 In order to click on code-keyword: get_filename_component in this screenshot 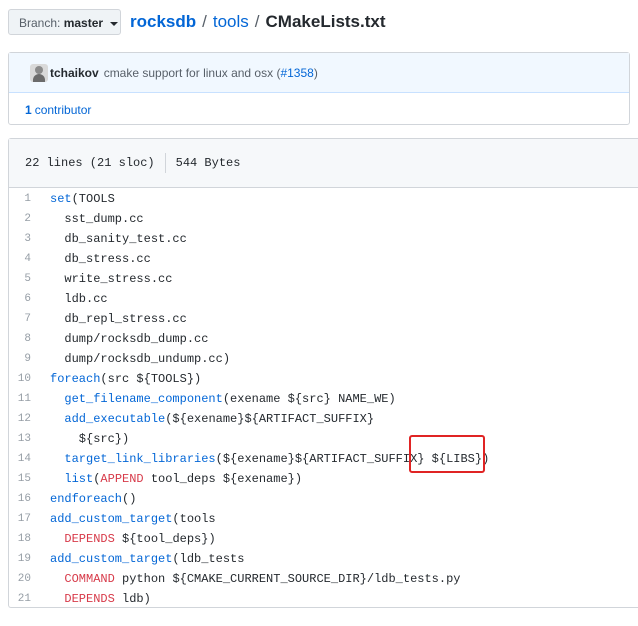, I will do `click(143, 399)`.